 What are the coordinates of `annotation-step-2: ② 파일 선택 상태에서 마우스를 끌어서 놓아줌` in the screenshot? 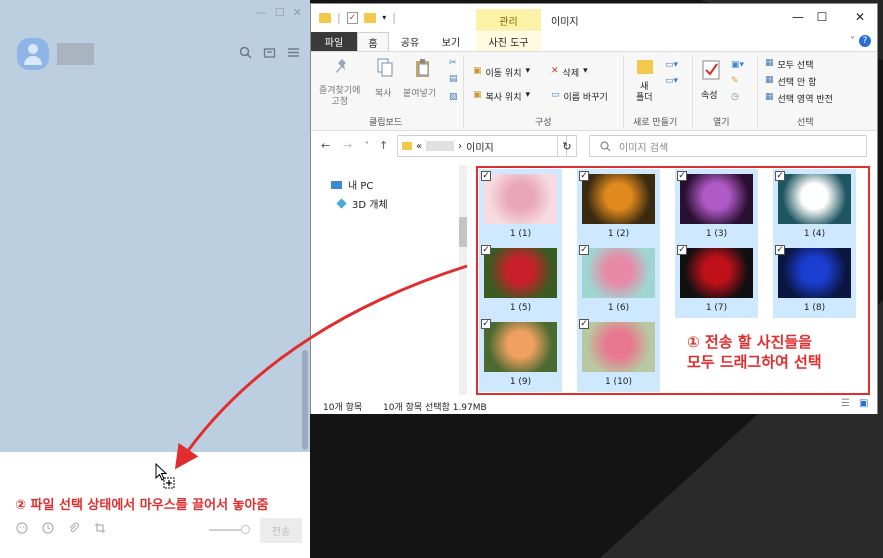 It's located at (142, 505).